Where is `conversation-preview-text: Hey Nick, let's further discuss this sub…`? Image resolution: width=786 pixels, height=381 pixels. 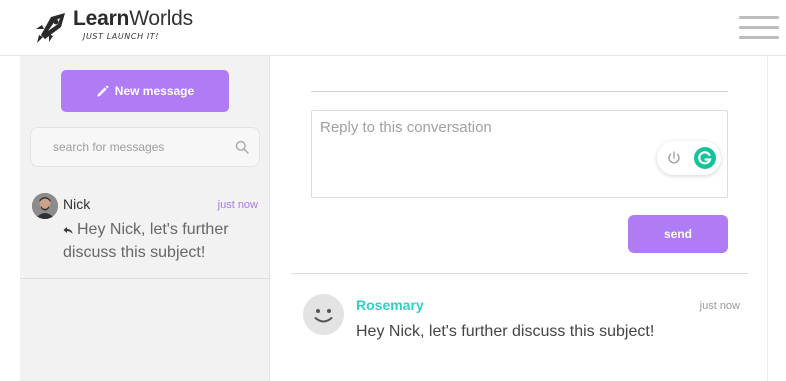
conversation-preview-text: Hey Nick, let's further discuss this sub… is located at coordinates (146, 241).